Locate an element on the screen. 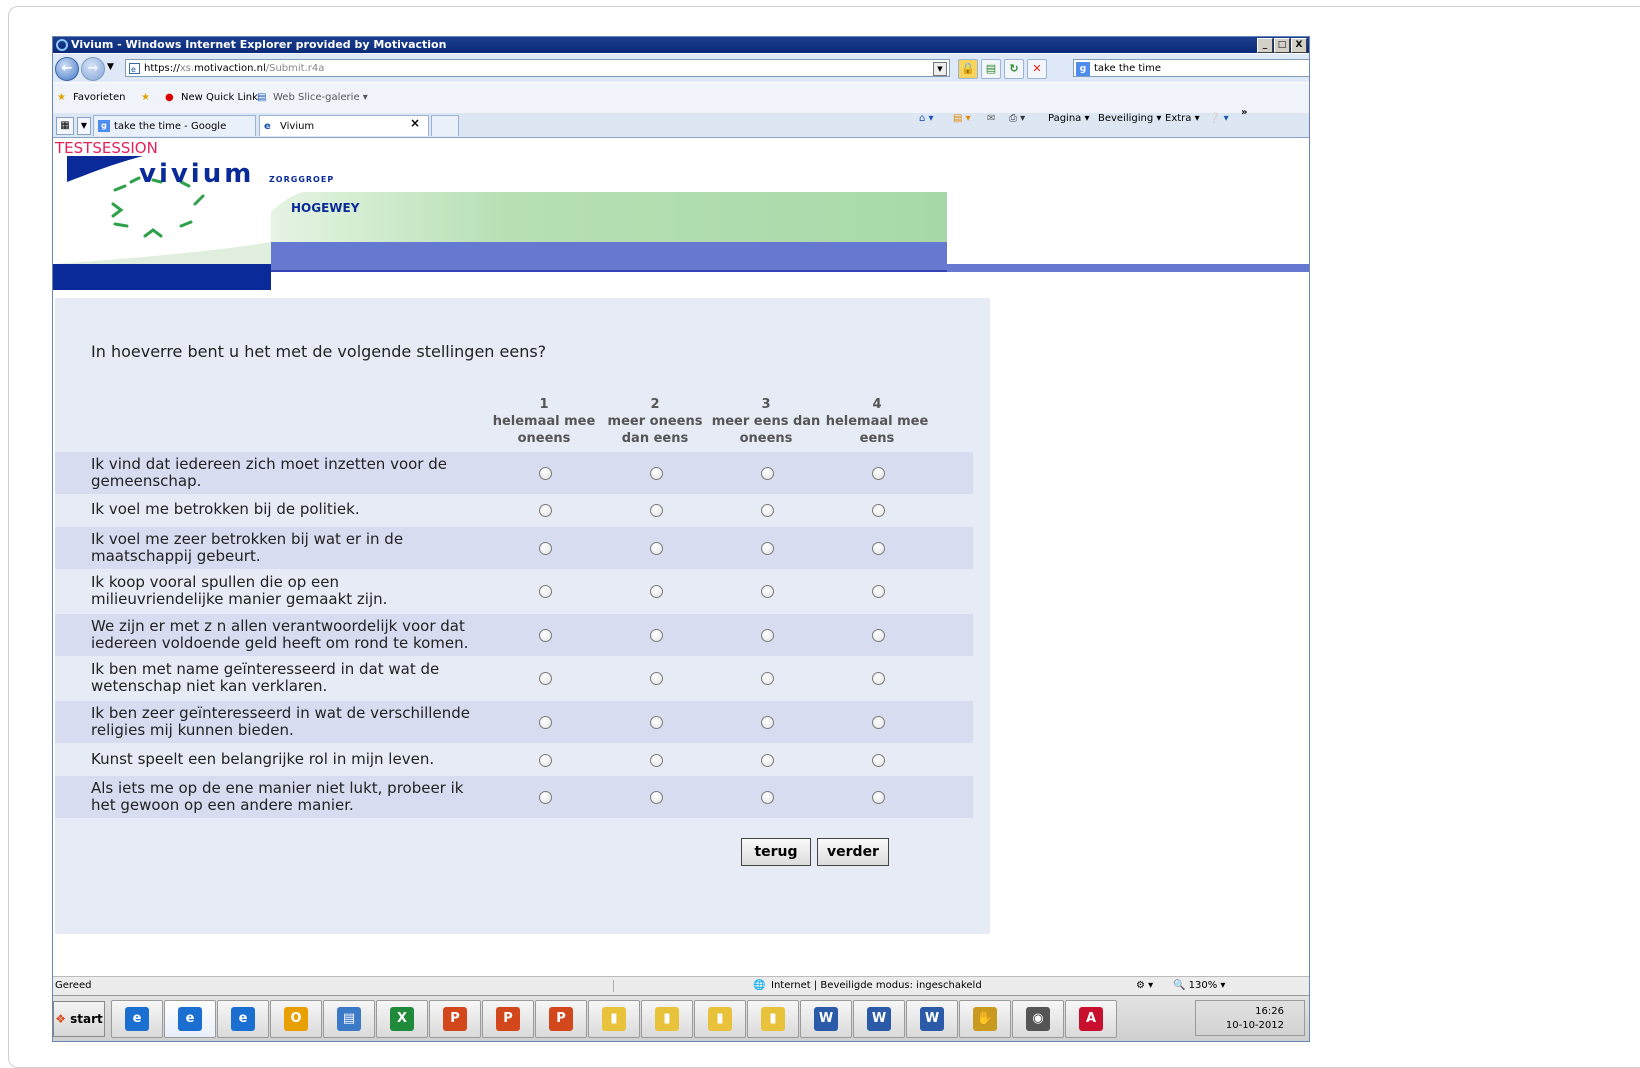 The width and height of the screenshot is (1640, 1068). start-button: ❖ start is located at coordinates (79, 1019).